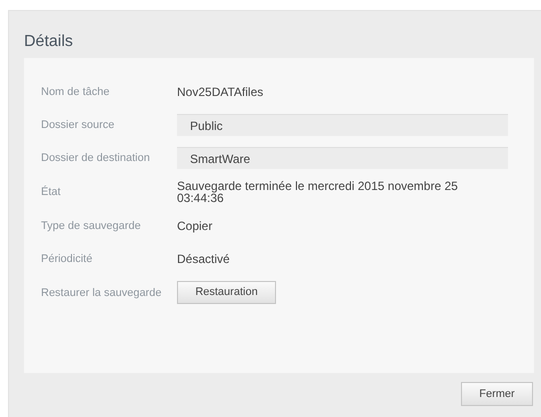  Describe the element at coordinates (195, 226) in the screenshot. I see `detail-value: Copier` at that location.